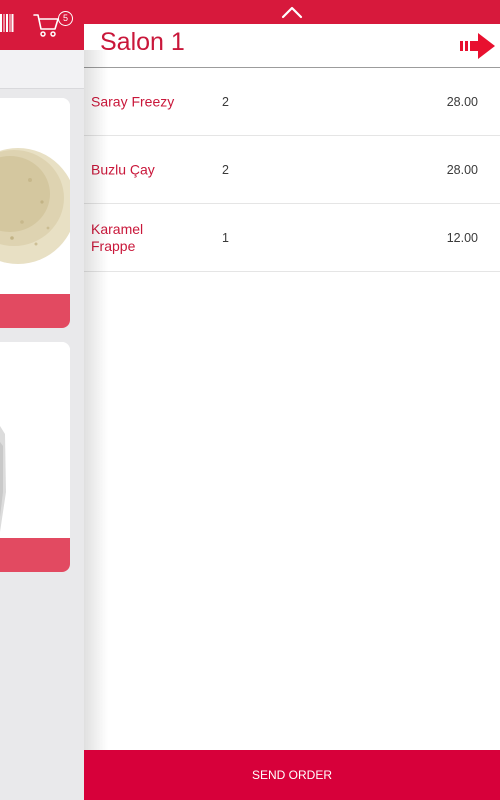 The width and height of the screenshot is (500, 800). I want to click on order-item-row: Buzlu Çay 2 28.00, so click(292, 170).